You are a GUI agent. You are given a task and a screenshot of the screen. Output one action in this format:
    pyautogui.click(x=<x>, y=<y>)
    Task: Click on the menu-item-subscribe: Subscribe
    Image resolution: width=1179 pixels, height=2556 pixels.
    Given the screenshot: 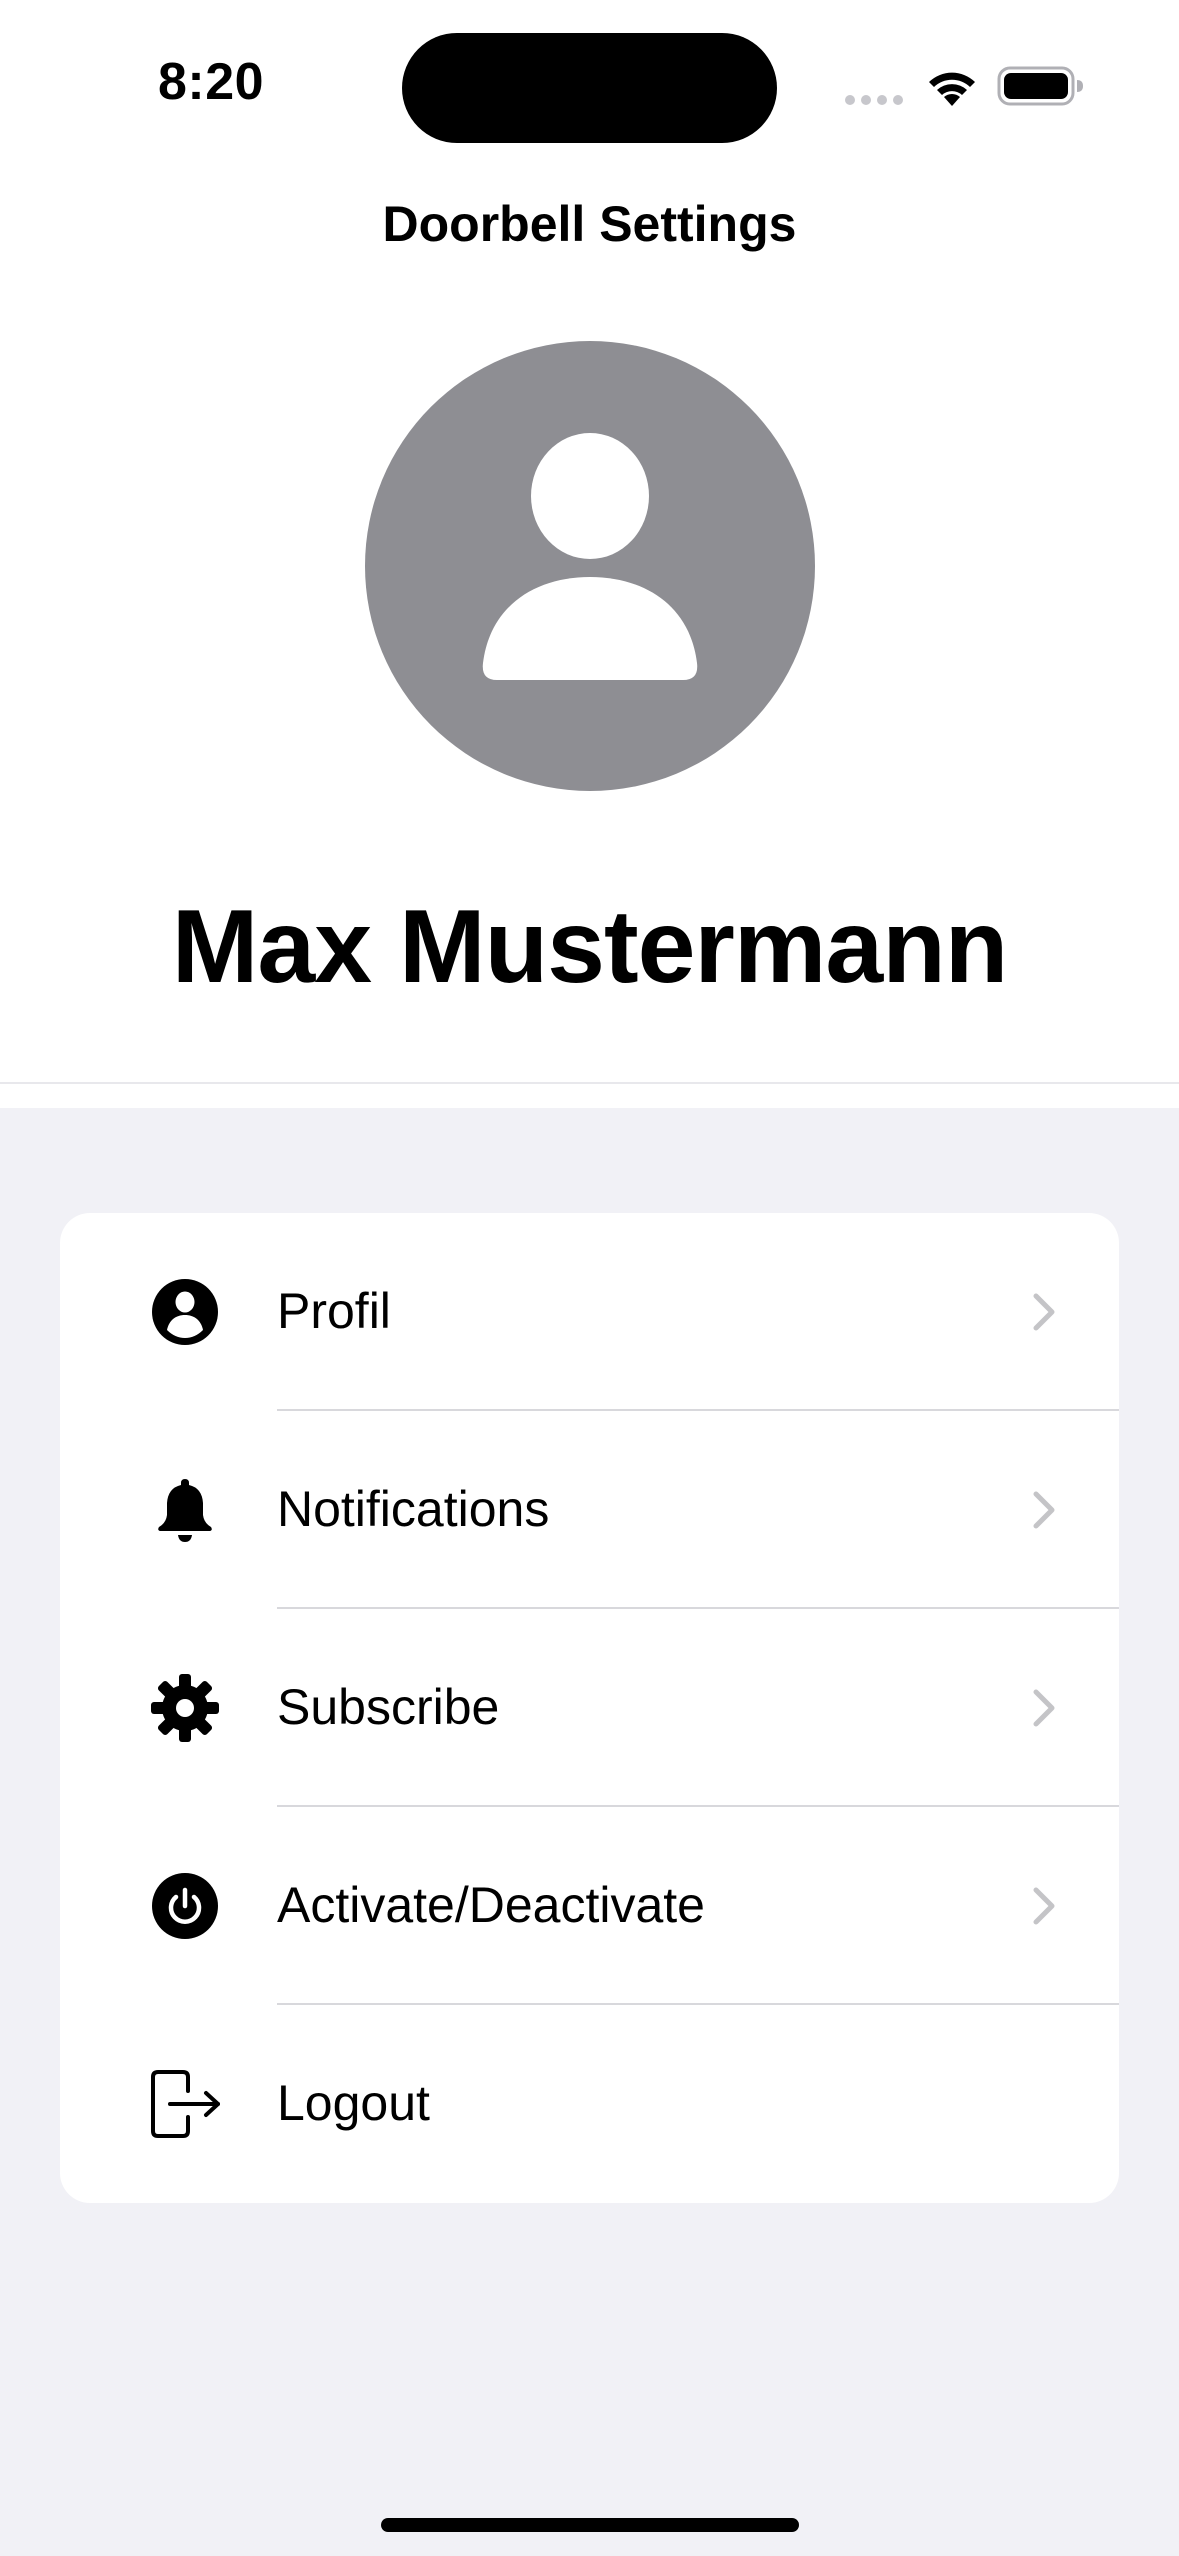 What is the action you would take?
    pyautogui.click(x=589, y=1708)
    